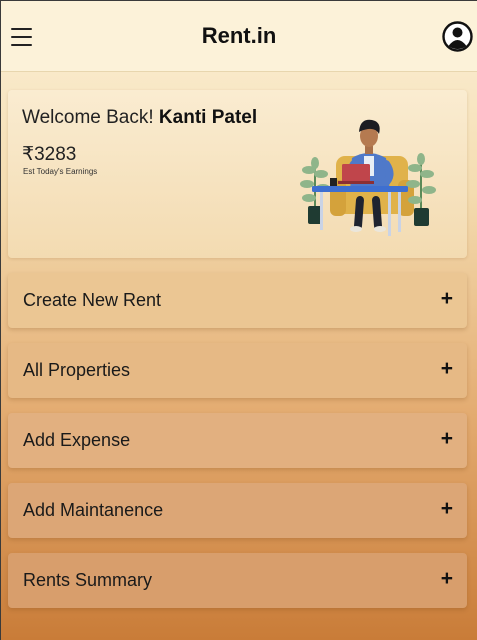  I want to click on user-circle-icon, so click(457, 36).